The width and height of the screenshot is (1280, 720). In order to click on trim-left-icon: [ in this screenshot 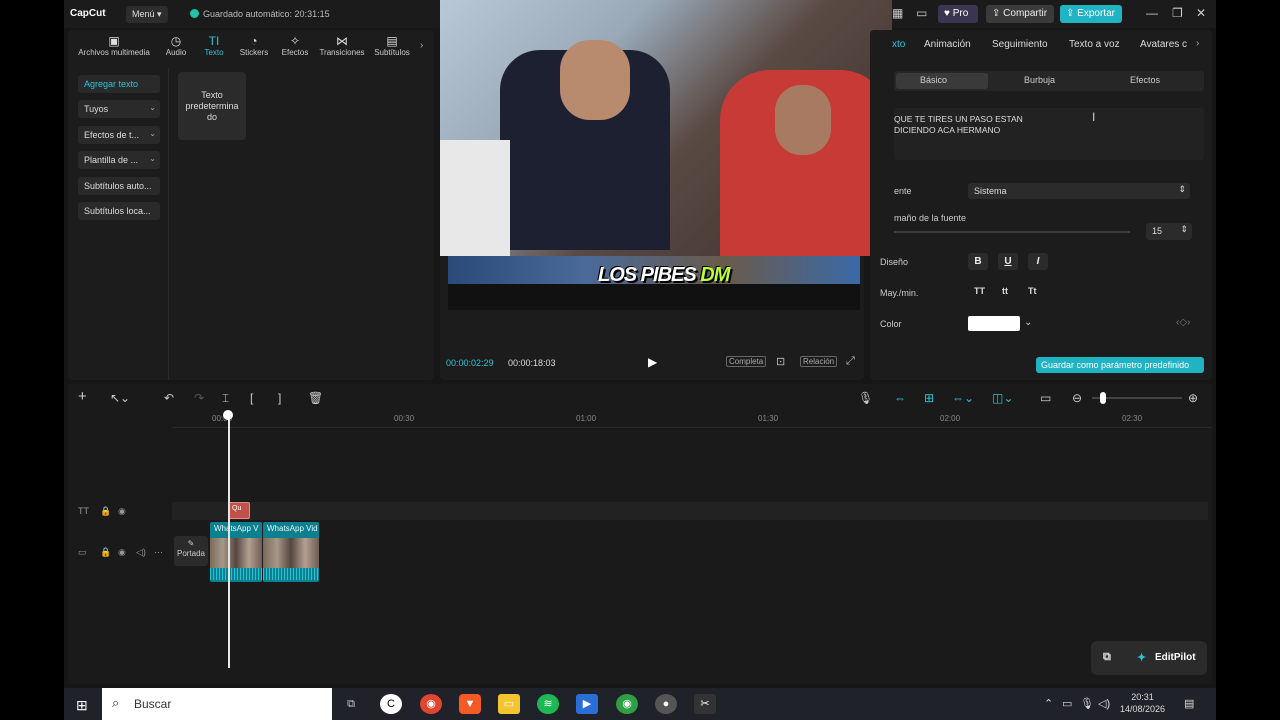, I will do `click(251, 398)`.